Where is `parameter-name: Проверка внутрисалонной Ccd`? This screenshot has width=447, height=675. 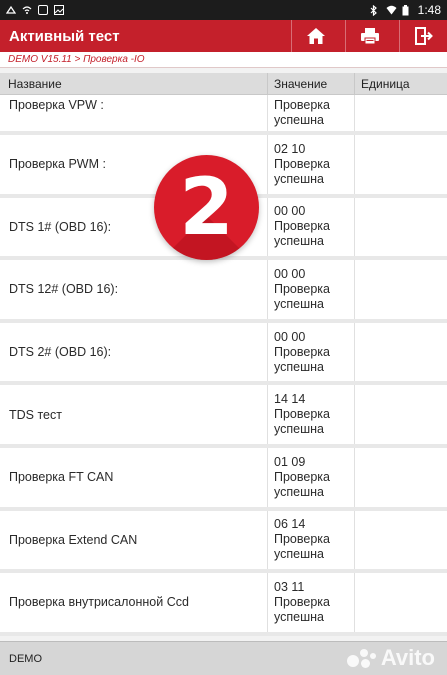 parameter-name: Проверка внутрисалонной Ccd is located at coordinates (99, 602).